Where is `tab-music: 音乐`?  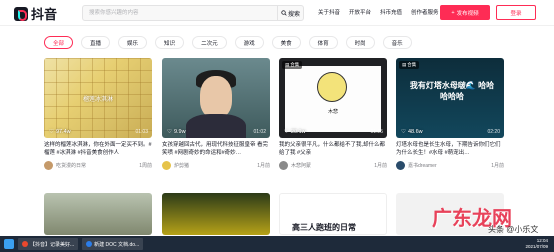 tab-music: 音乐 is located at coordinates (397, 42).